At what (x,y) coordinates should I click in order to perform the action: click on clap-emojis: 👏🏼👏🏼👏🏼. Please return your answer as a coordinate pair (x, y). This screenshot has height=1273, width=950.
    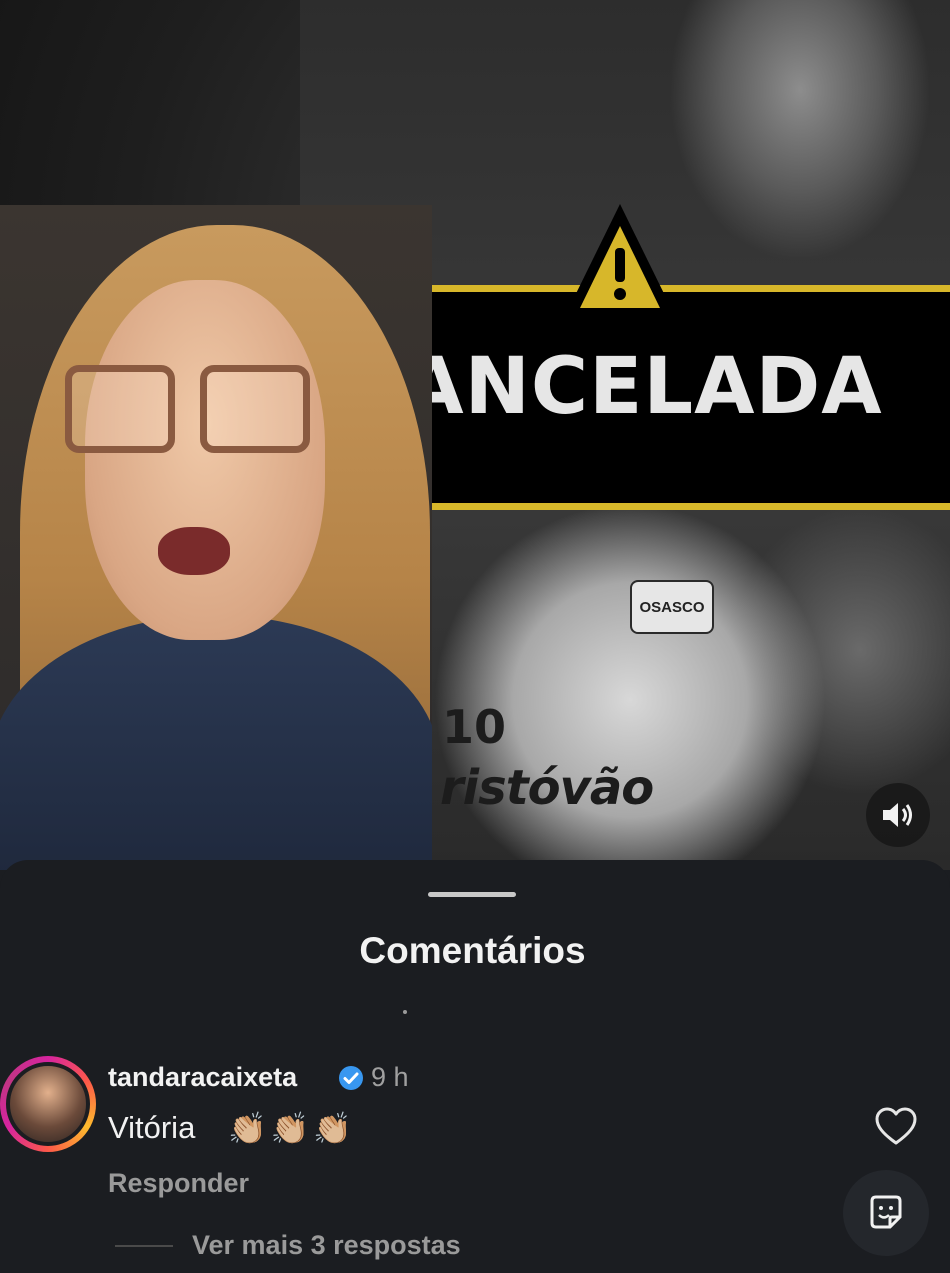
    Looking at the image, I should click on (292, 1128).